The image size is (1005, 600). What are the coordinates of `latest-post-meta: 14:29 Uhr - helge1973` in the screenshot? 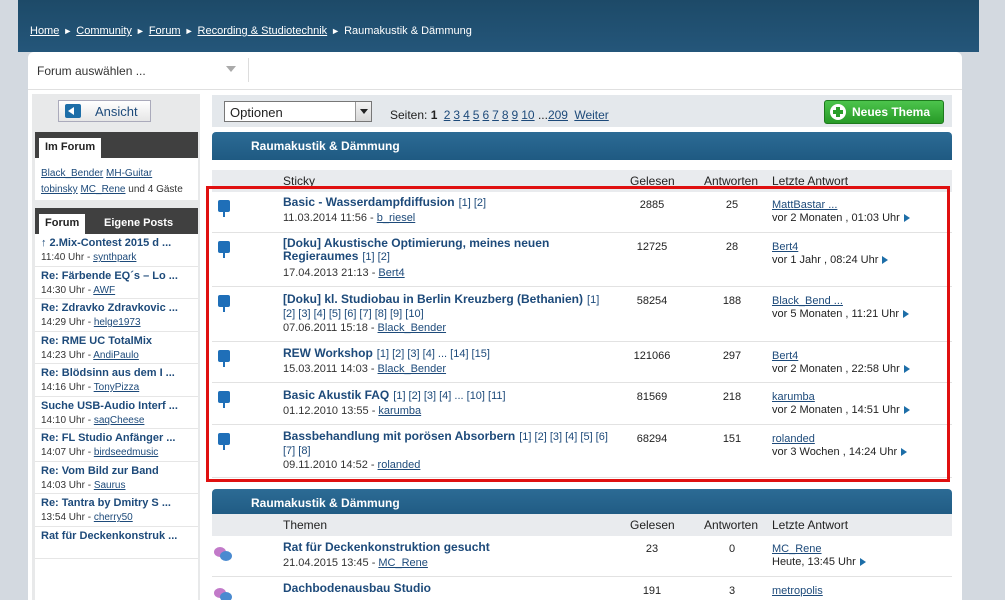 It's located at (91, 322).